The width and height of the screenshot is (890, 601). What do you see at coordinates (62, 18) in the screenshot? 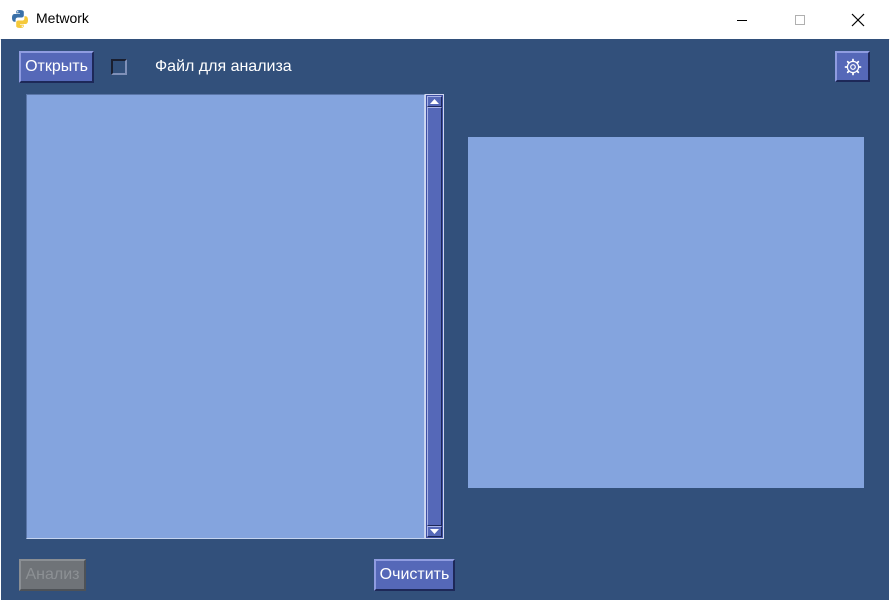
I see `window-title: Metwork` at bounding box center [62, 18].